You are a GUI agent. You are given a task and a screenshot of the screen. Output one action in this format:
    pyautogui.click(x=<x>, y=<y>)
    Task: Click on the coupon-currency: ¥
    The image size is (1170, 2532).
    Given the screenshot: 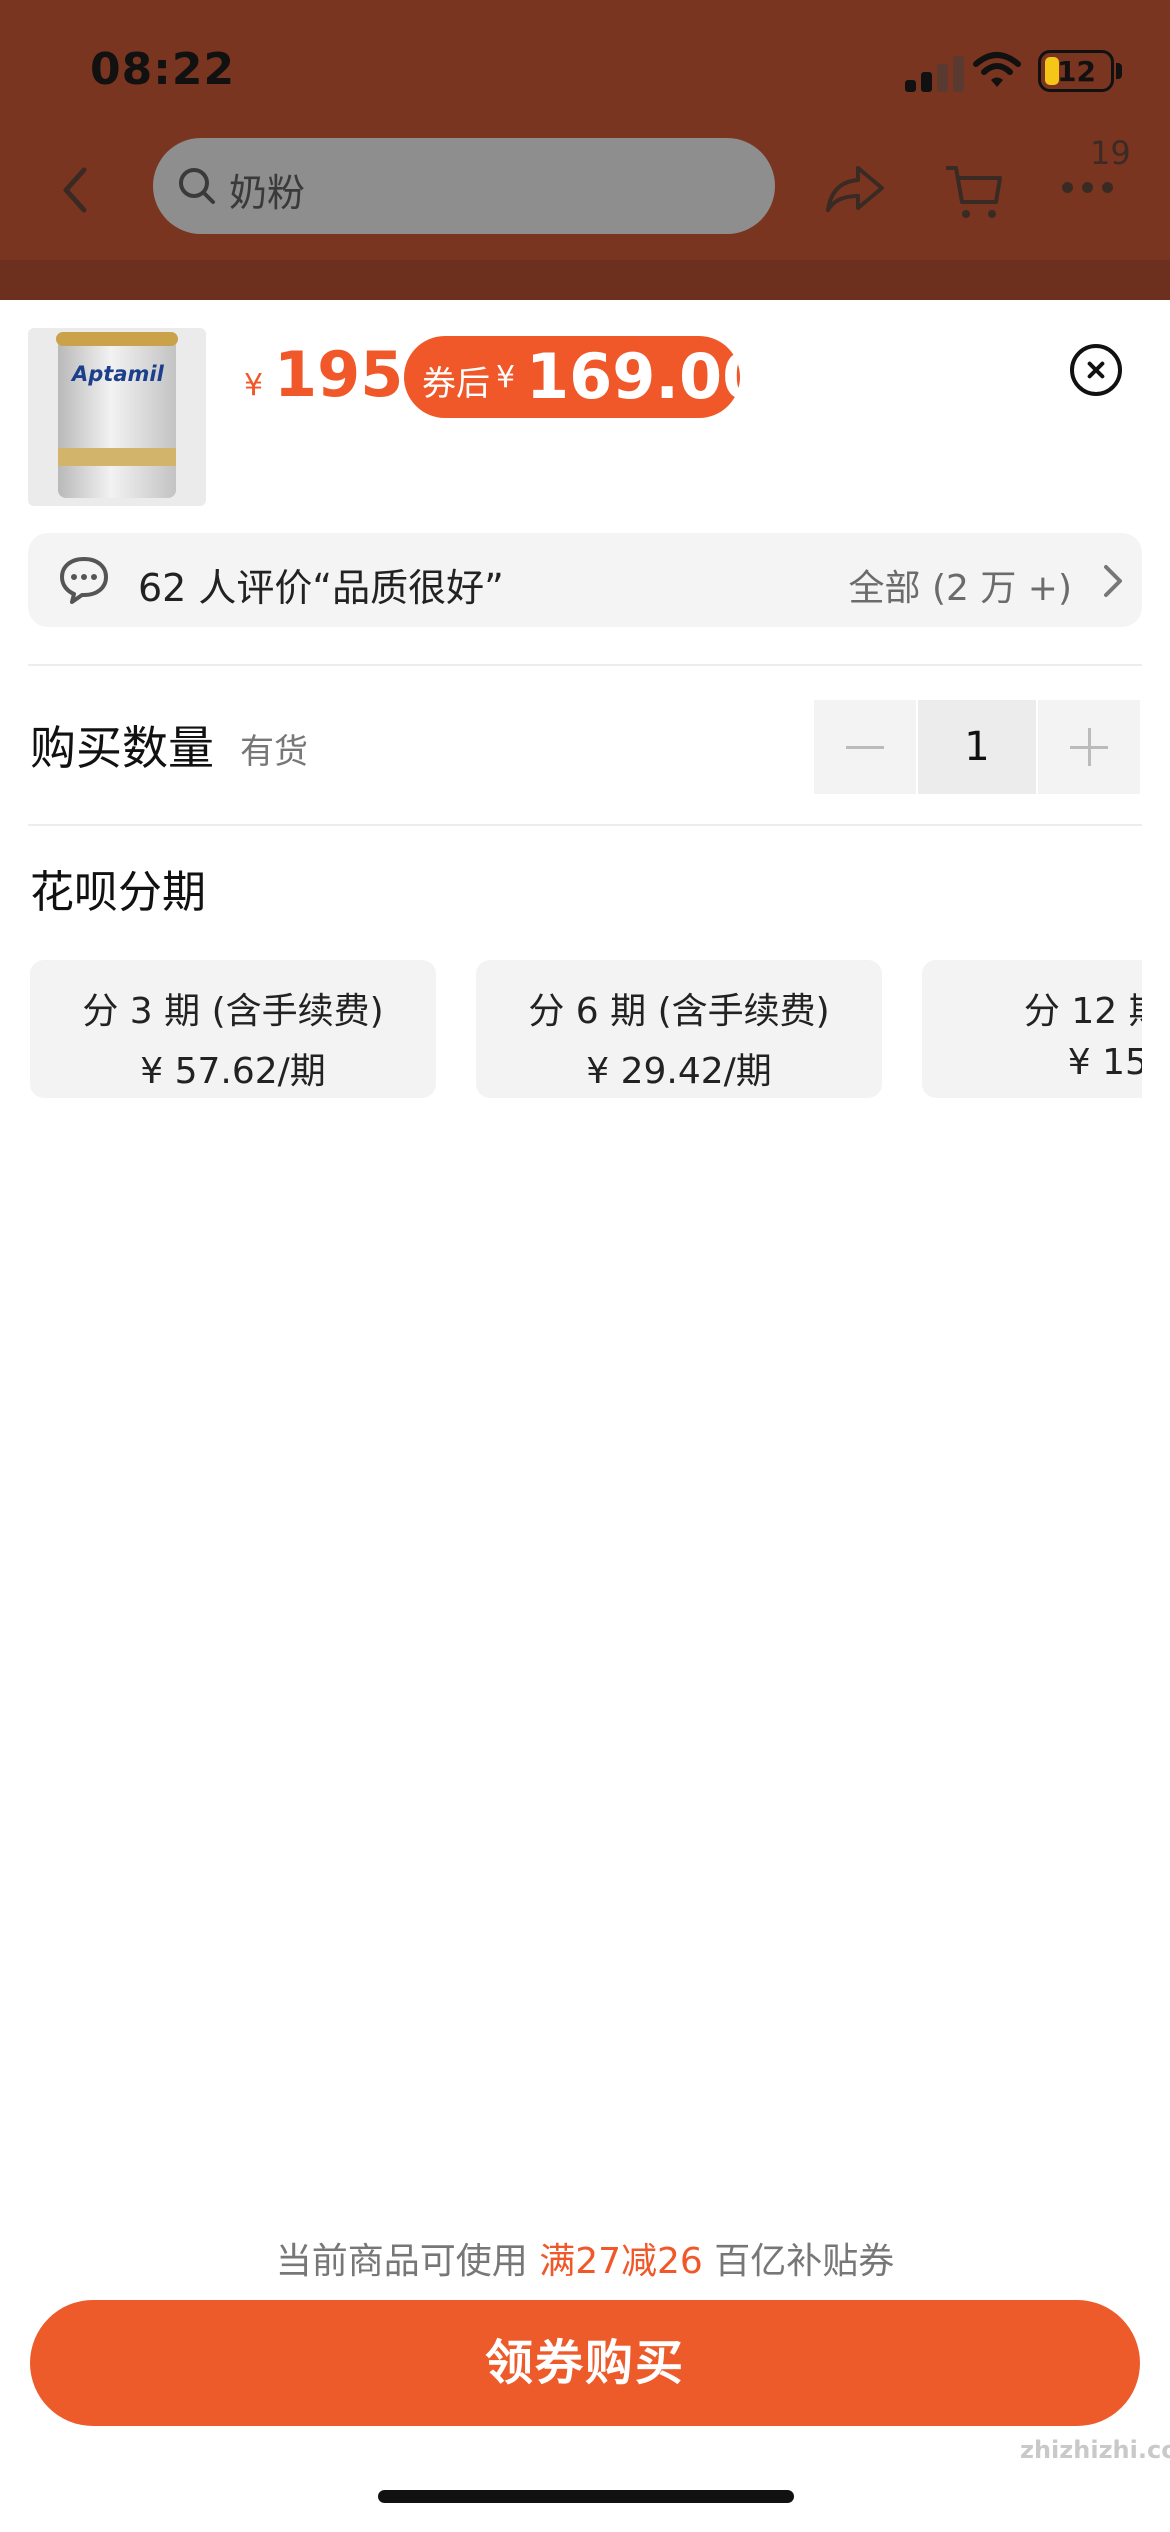 What is the action you would take?
    pyautogui.click(x=506, y=377)
    